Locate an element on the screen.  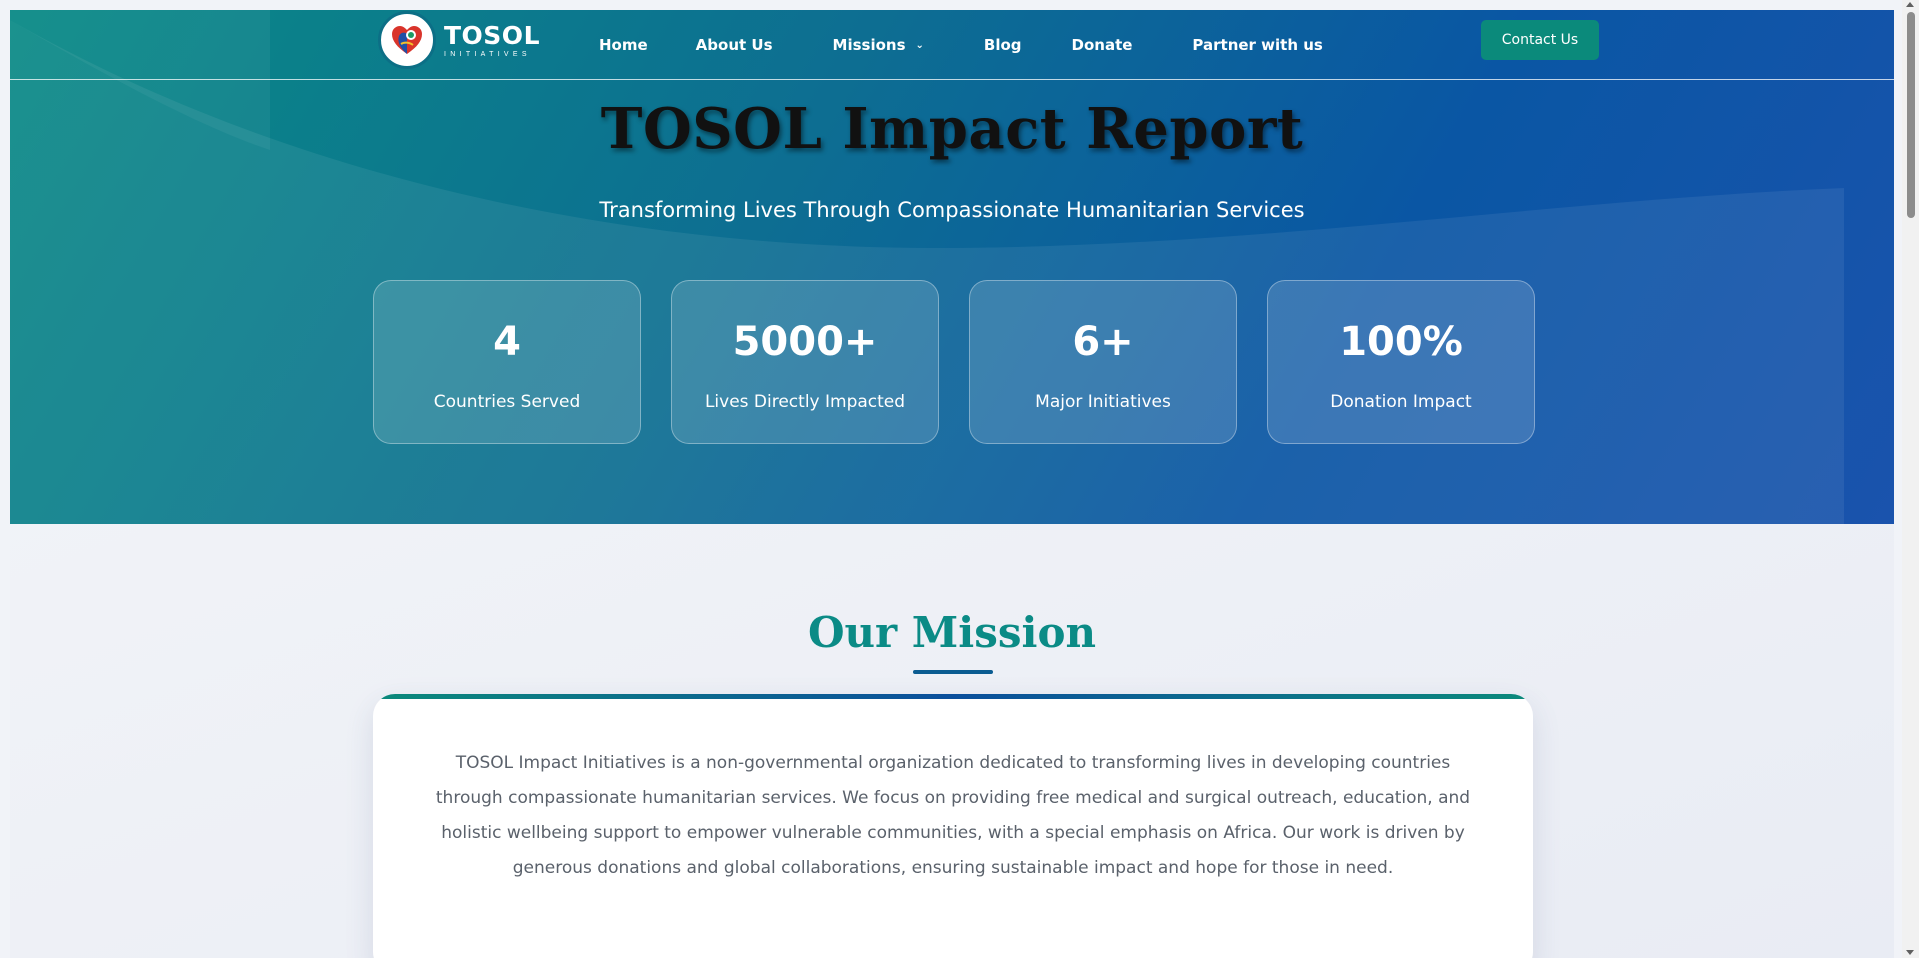
stat-card-lives: 5000+ Lives Directly Impacted is located at coordinates (805, 362).